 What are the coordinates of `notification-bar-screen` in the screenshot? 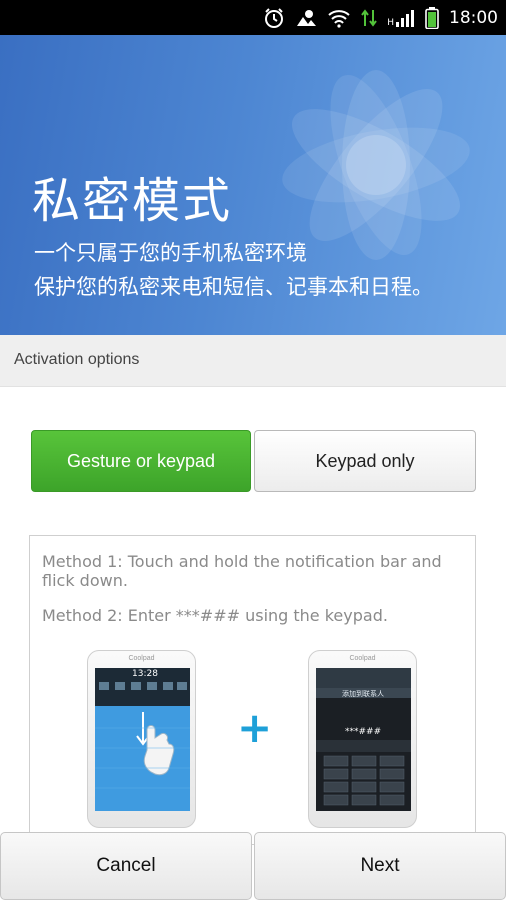 It's located at (142, 739).